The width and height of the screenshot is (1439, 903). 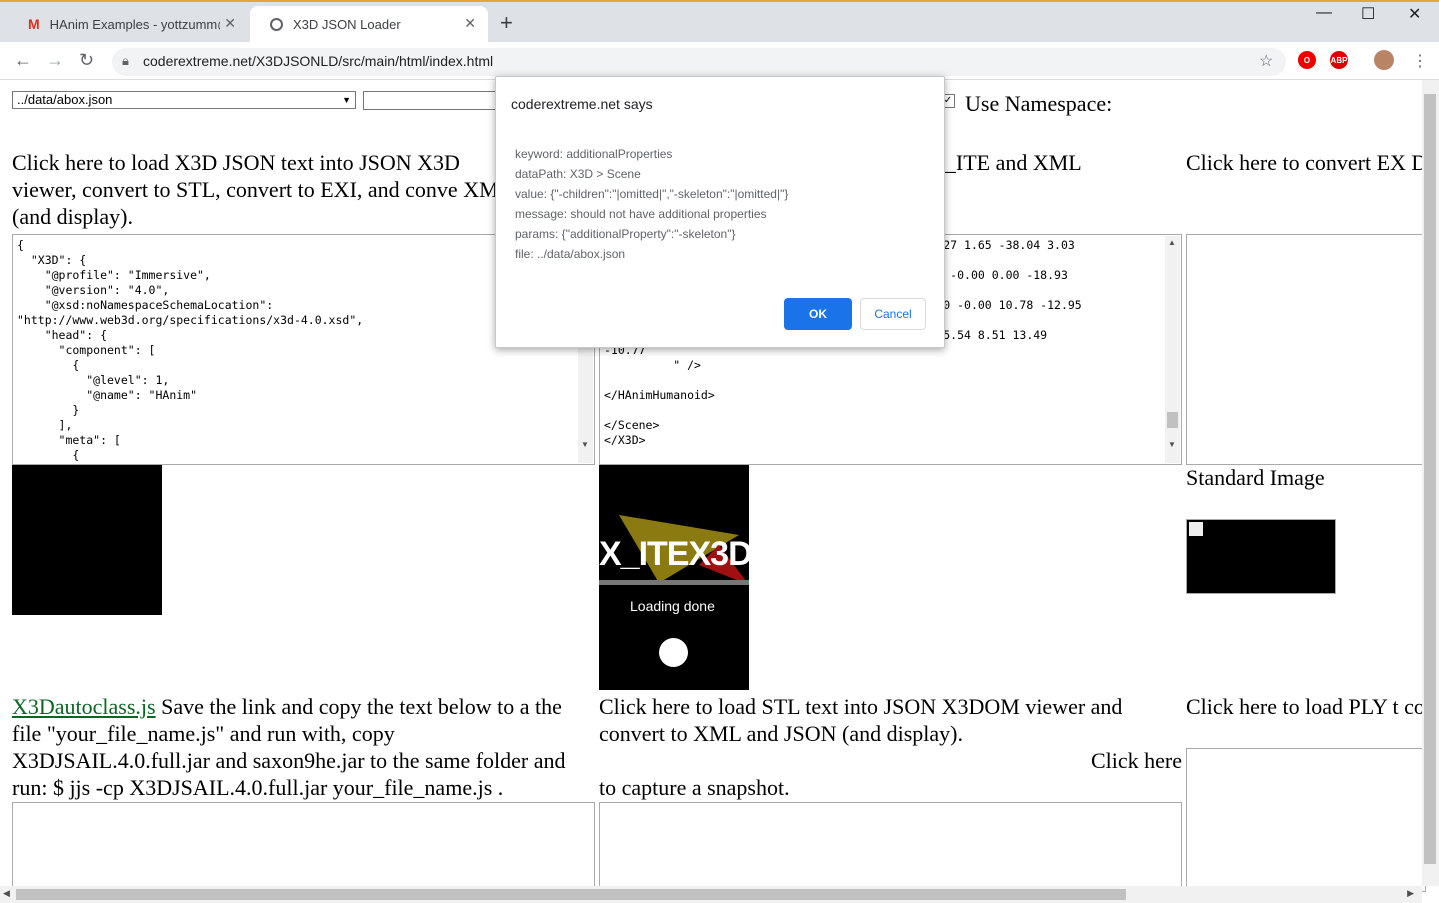 I want to click on ply-textarea, so click(x=1306, y=820).